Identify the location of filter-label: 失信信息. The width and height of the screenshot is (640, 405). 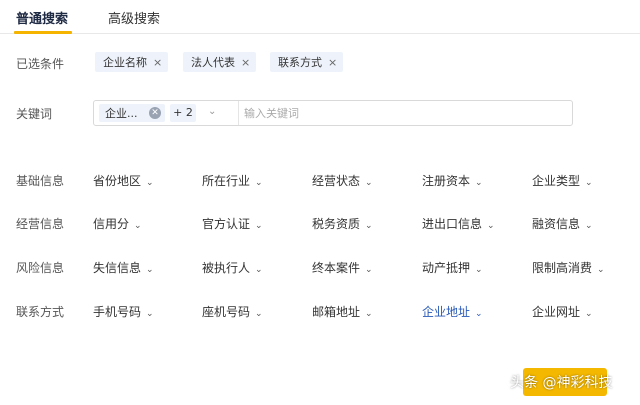
(117, 268).